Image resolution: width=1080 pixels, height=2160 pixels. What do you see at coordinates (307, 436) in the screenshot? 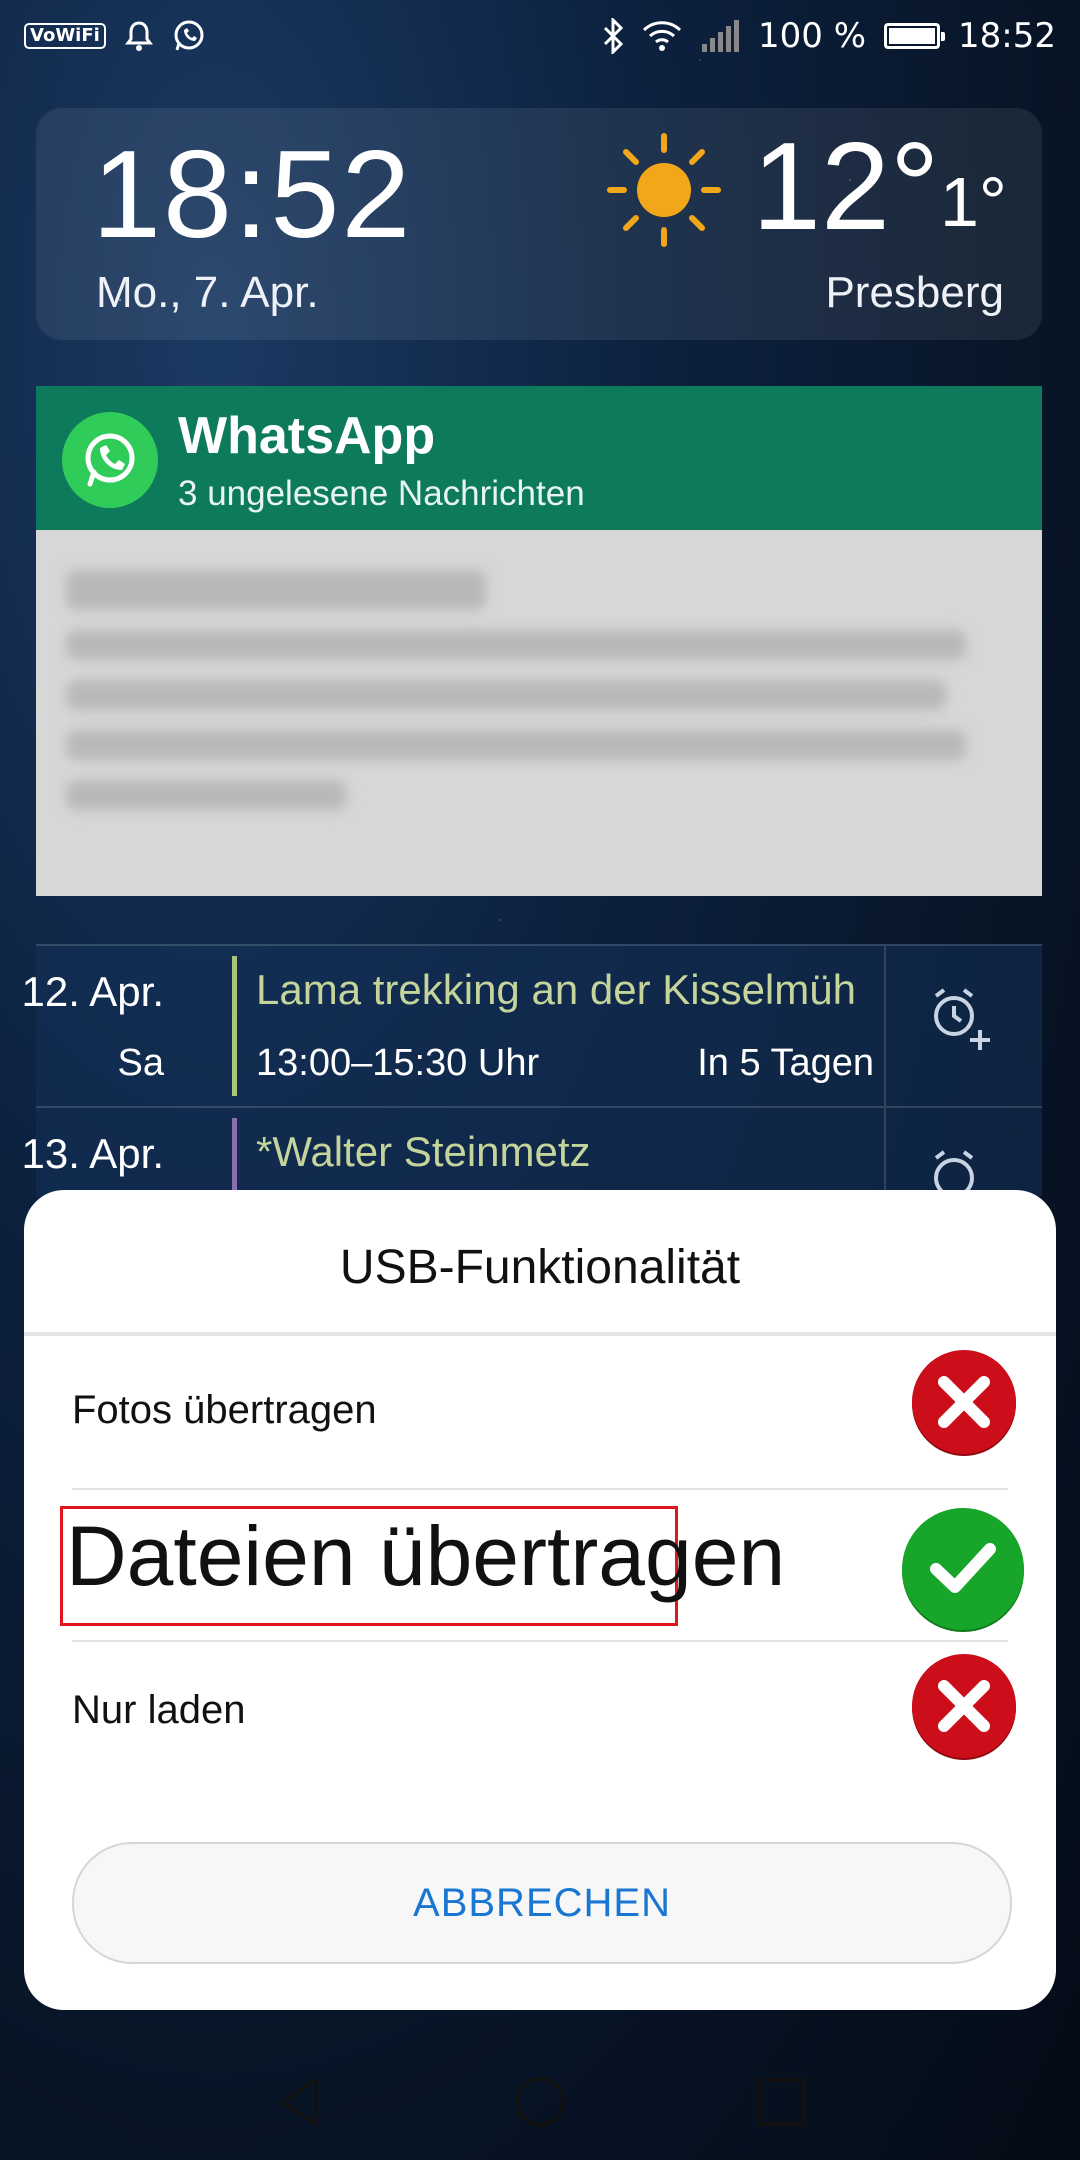
I see `whatsapp-app-name: WhatsApp` at bounding box center [307, 436].